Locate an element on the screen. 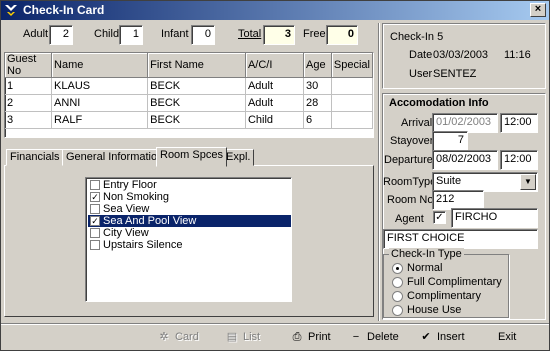 The height and width of the screenshot is (351, 550). card-label: Card is located at coordinates (187, 337).